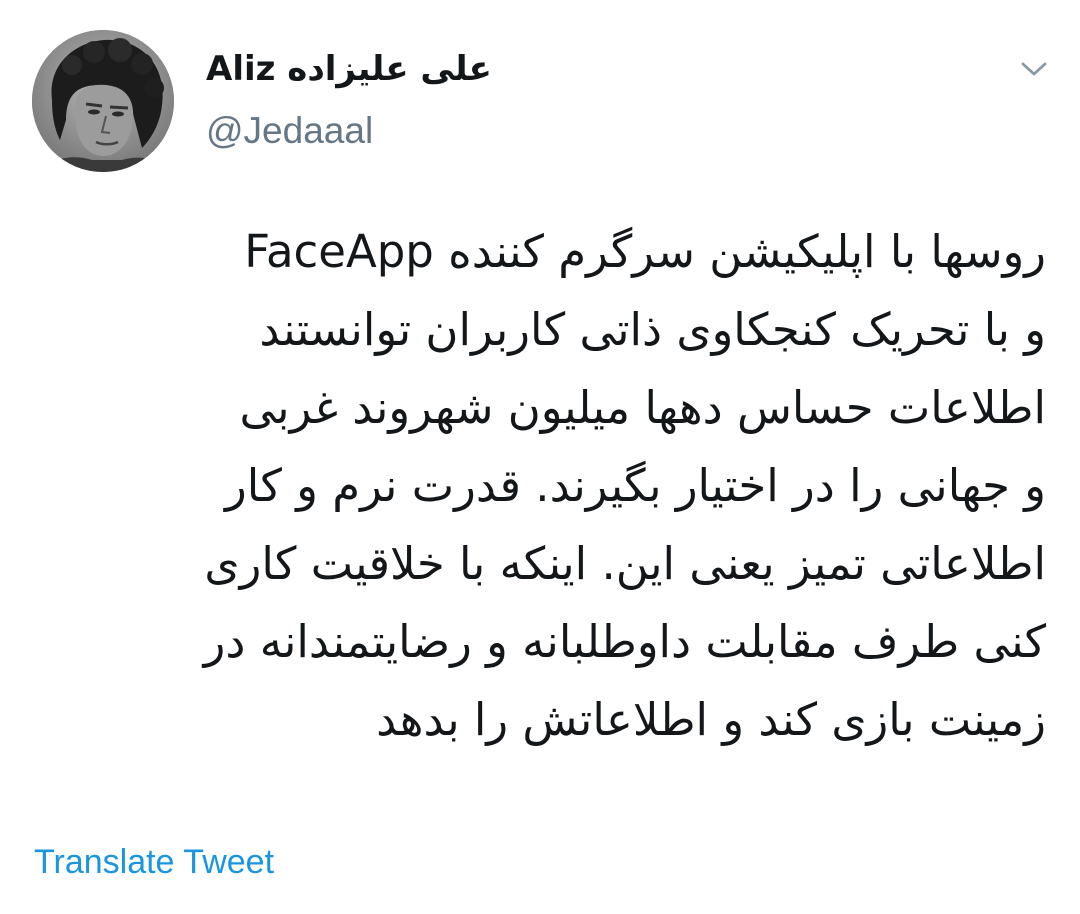  I want to click on display-name: علی علیزاده Aliz, so click(349, 69).